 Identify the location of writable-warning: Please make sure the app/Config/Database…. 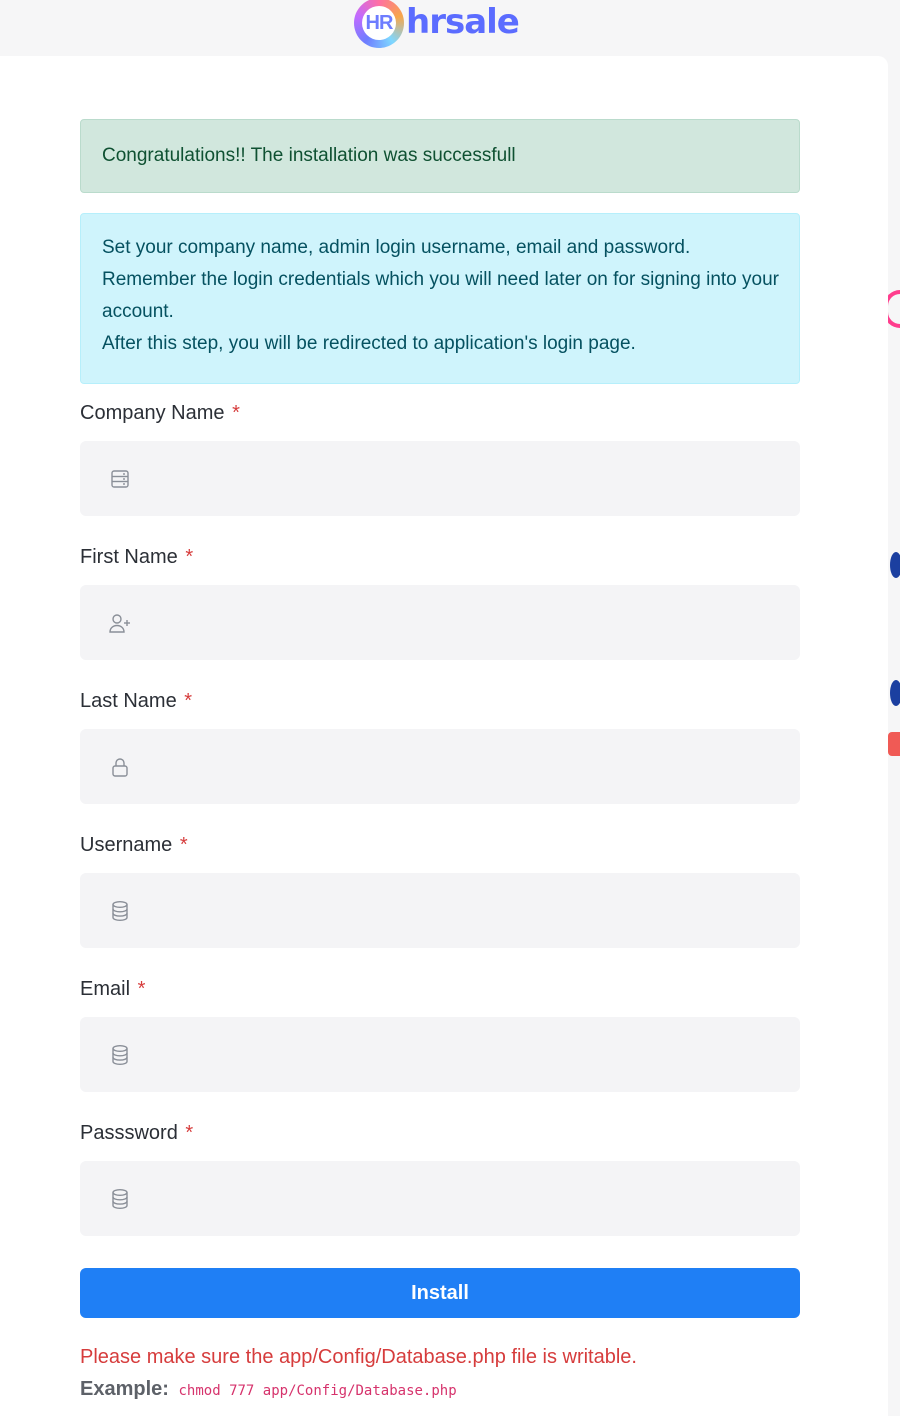
(358, 1357).